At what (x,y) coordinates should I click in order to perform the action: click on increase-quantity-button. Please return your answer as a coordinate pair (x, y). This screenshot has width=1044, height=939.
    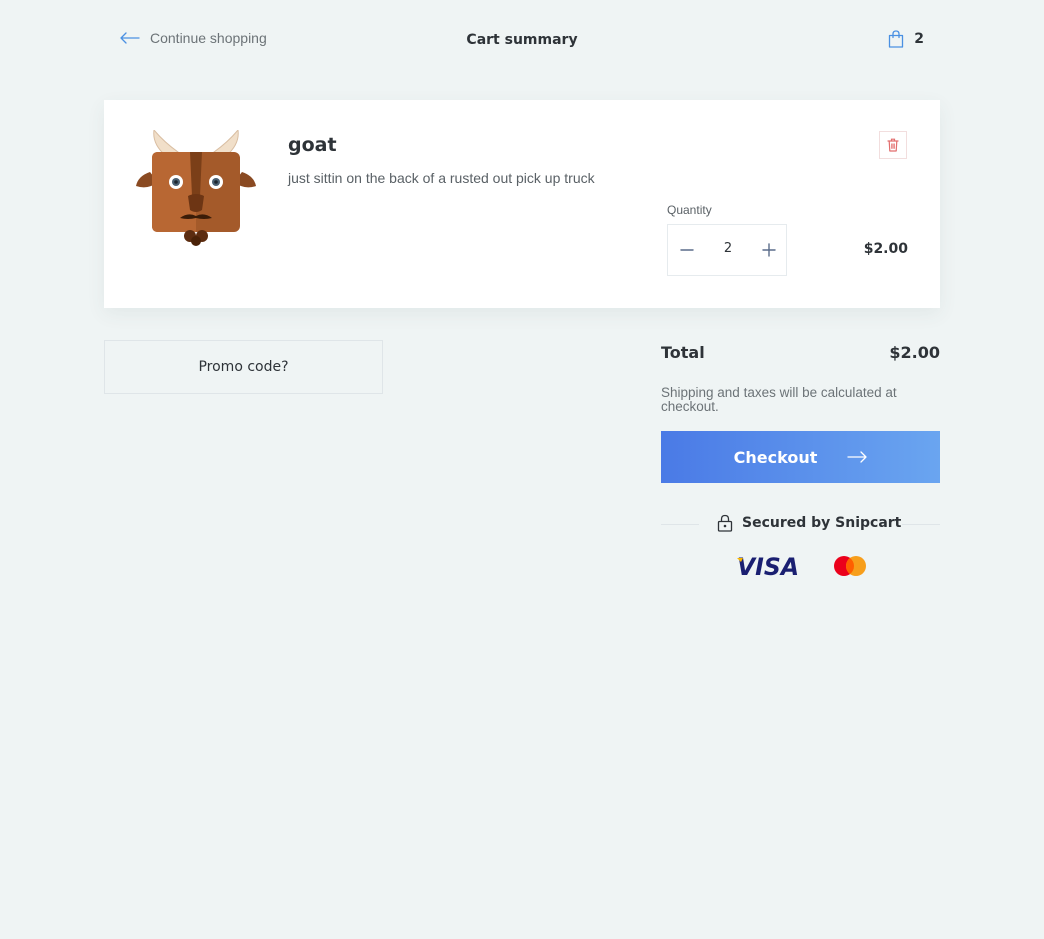
    Looking at the image, I should click on (769, 250).